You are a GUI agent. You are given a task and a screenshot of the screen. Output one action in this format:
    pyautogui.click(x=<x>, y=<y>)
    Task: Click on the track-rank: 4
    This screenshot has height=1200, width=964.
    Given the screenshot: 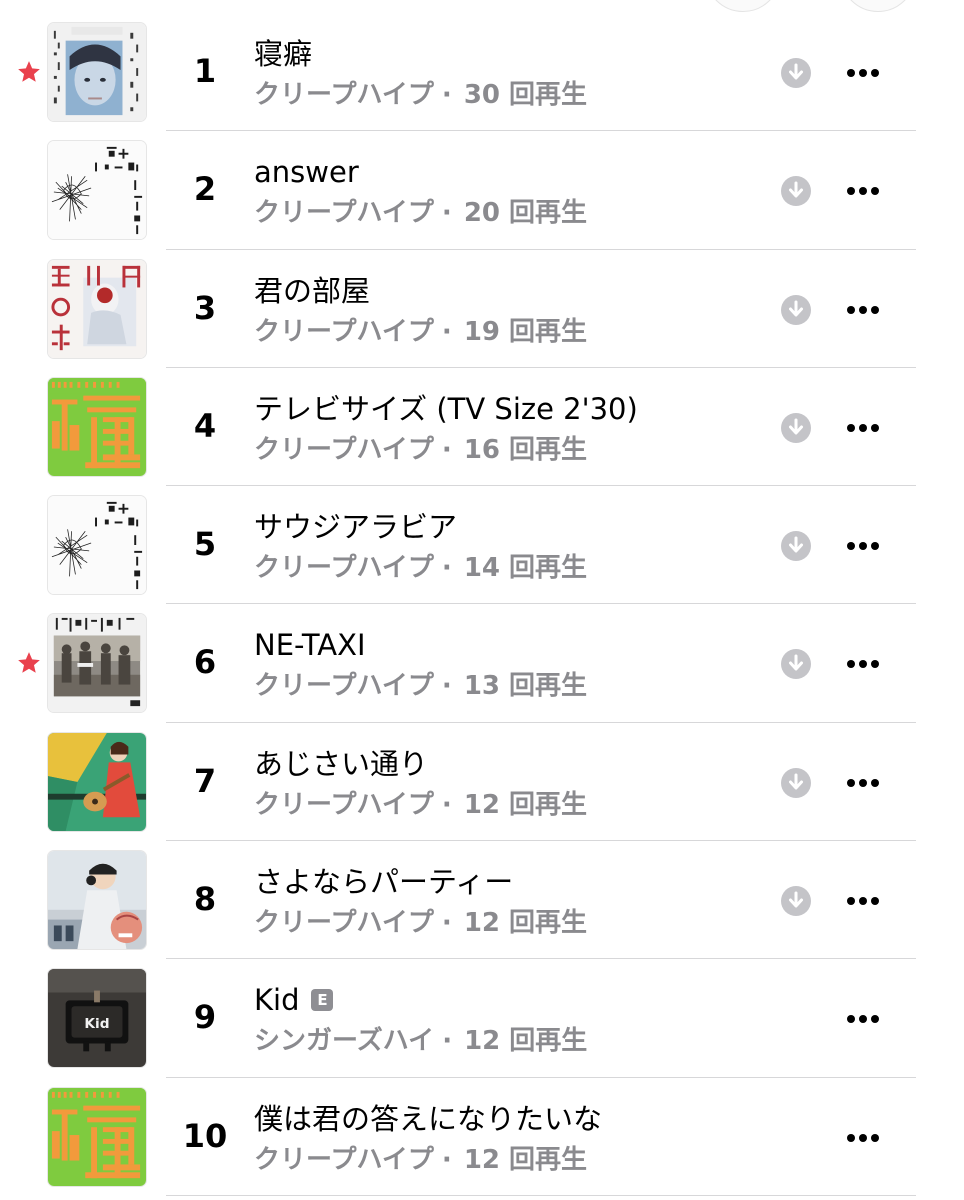 What is the action you would take?
    pyautogui.click(x=205, y=425)
    